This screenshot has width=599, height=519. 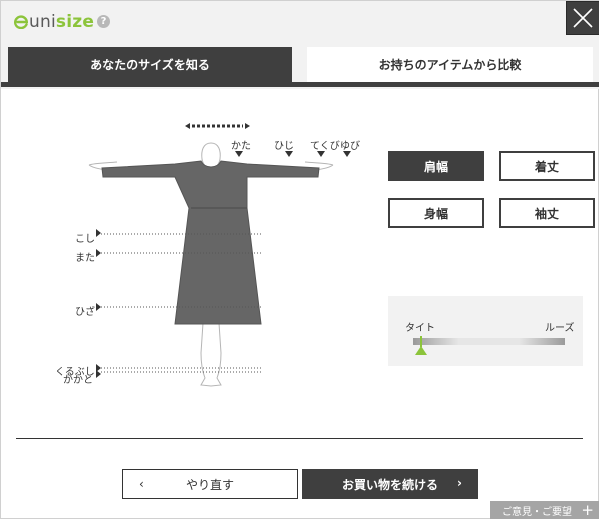 What do you see at coordinates (85, 311) in the screenshot?
I see `label-hiza: ひざ` at bounding box center [85, 311].